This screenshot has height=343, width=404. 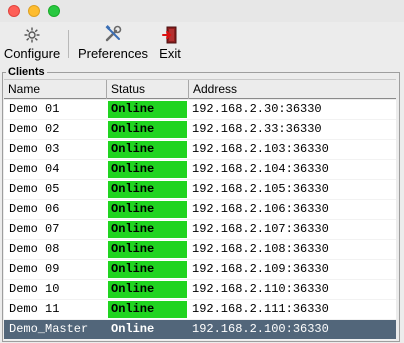 I want to click on table-row: Demo 07 Online 192.168.2.107:36330, so click(x=200, y=230).